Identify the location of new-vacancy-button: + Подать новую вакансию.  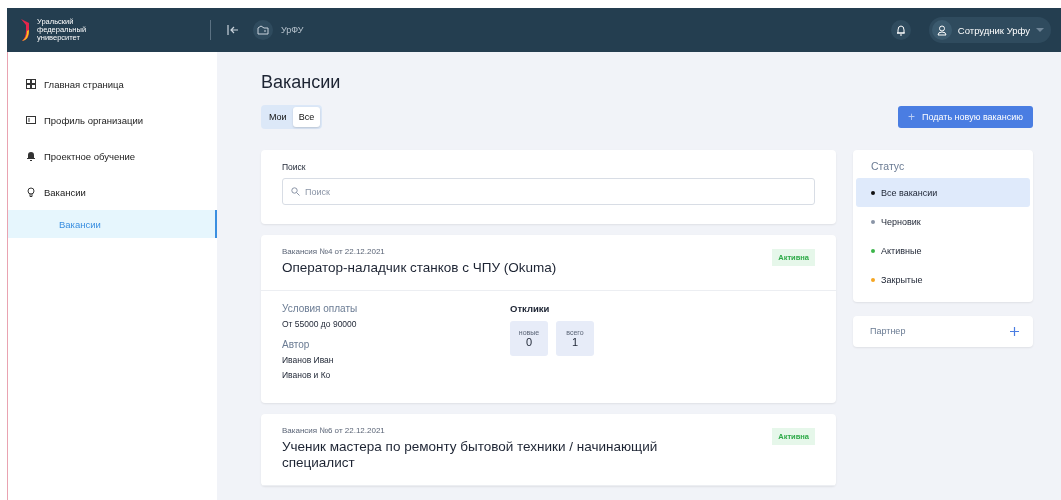
(965, 117).